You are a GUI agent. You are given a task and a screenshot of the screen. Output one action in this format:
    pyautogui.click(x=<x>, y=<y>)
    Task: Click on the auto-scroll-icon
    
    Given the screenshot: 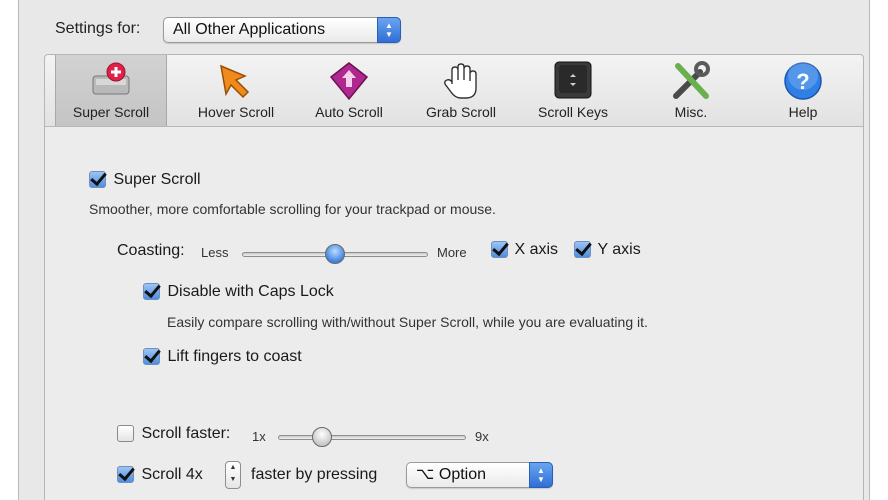 What is the action you would take?
    pyautogui.click(x=349, y=81)
    